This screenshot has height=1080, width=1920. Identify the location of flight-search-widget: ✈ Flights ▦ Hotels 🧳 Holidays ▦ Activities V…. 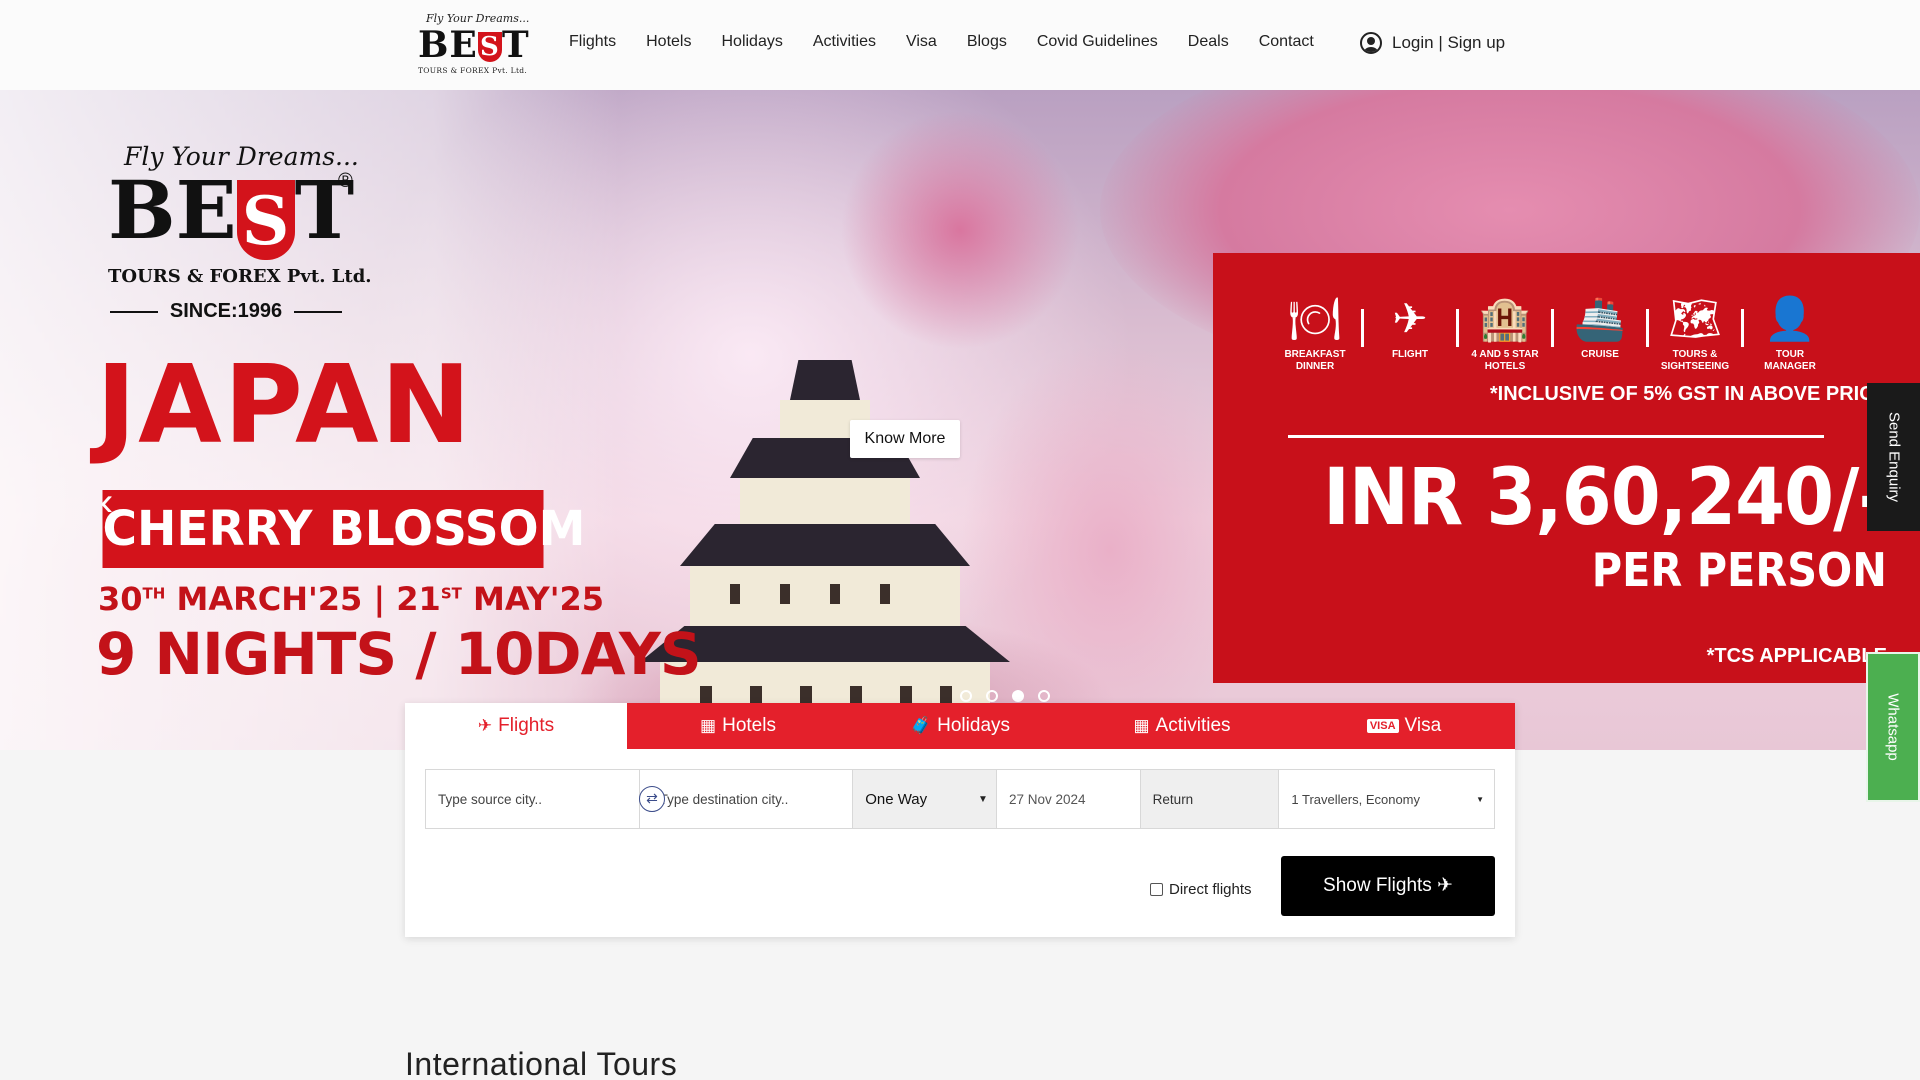
(960, 820).